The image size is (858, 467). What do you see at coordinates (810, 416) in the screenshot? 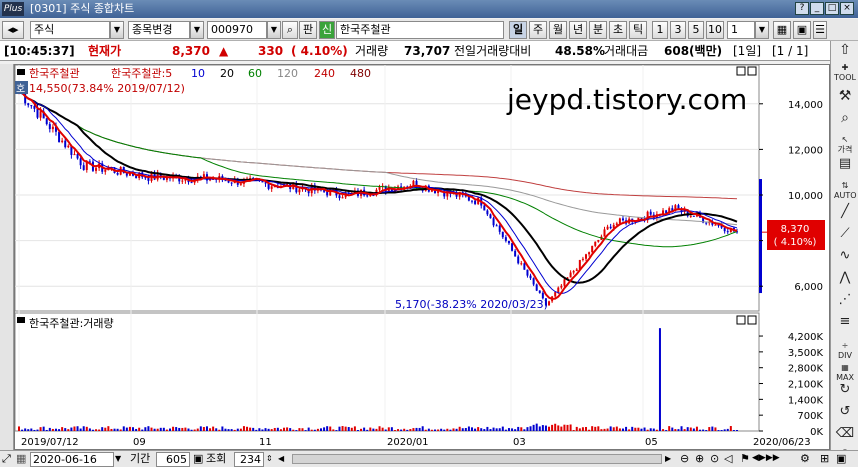
I see `volume-tick-label: 700K` at bounding box center [810, 416].